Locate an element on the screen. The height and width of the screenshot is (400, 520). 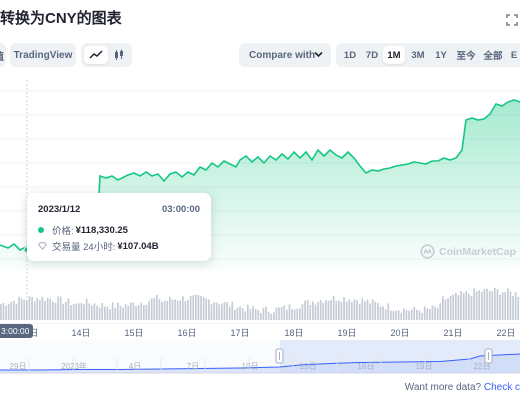
chart-type-toggle is located at coordinates (106, 55).